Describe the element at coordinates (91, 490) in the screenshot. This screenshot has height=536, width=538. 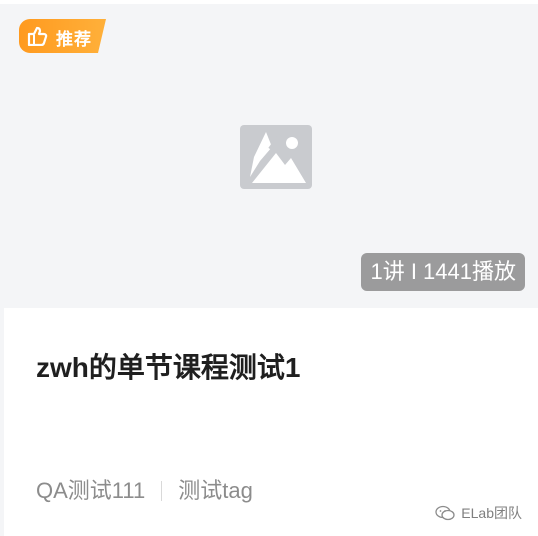
I see `tag-item: QA测试111` at that location.